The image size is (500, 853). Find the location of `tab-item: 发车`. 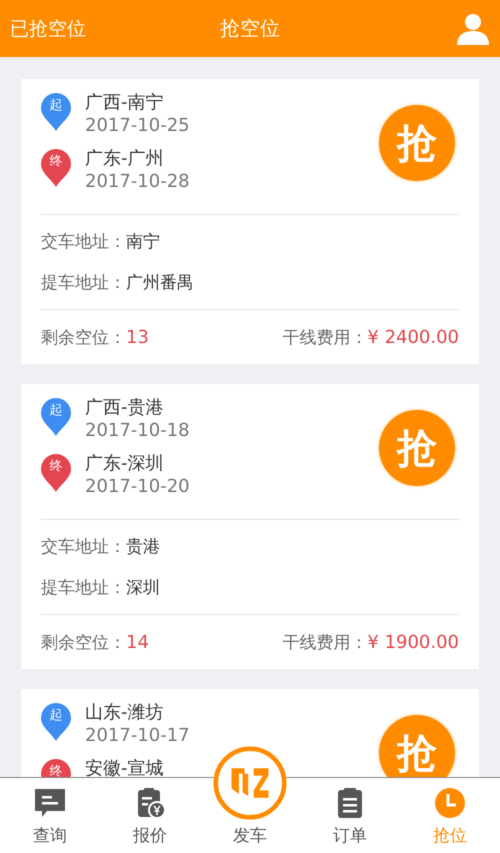

tab-item: 发车 is located at coordinates (250, 799).